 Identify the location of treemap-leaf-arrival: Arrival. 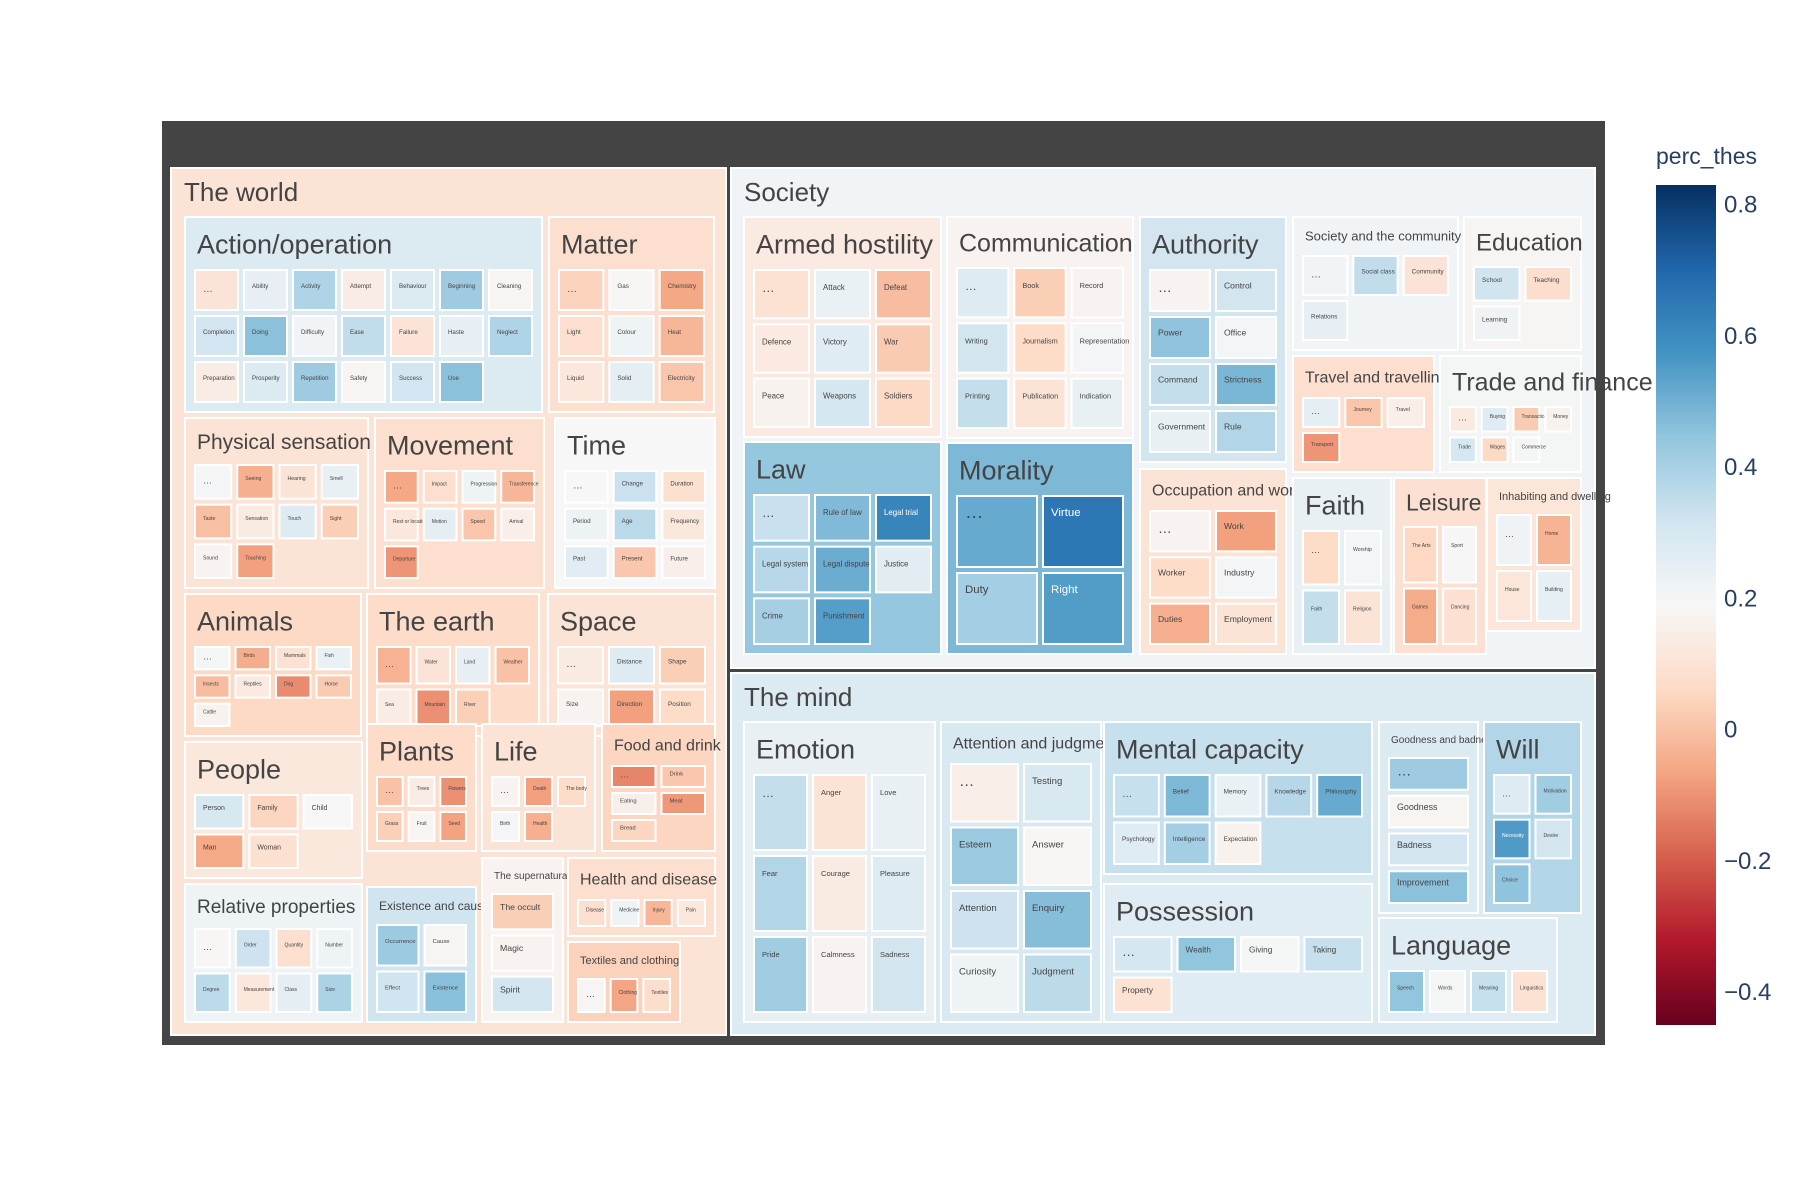
(517, 524).